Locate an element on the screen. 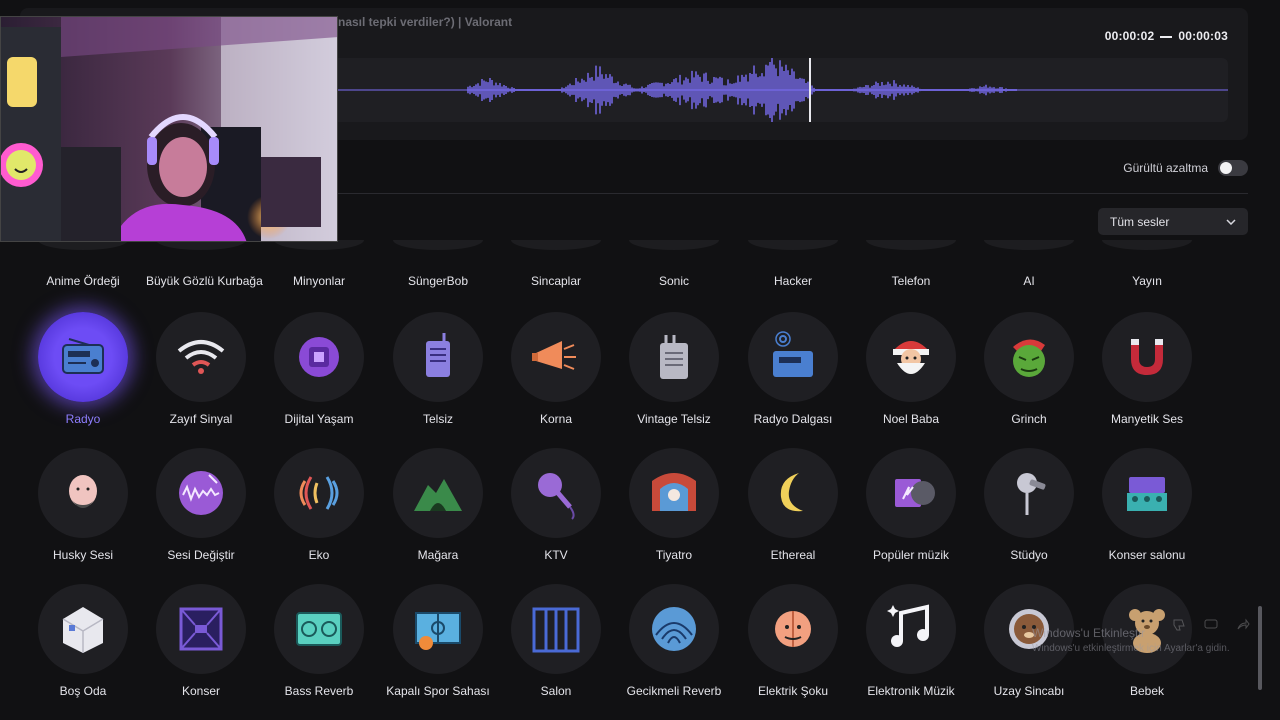  effect-label: KTV is located at coordinates (556, 555).